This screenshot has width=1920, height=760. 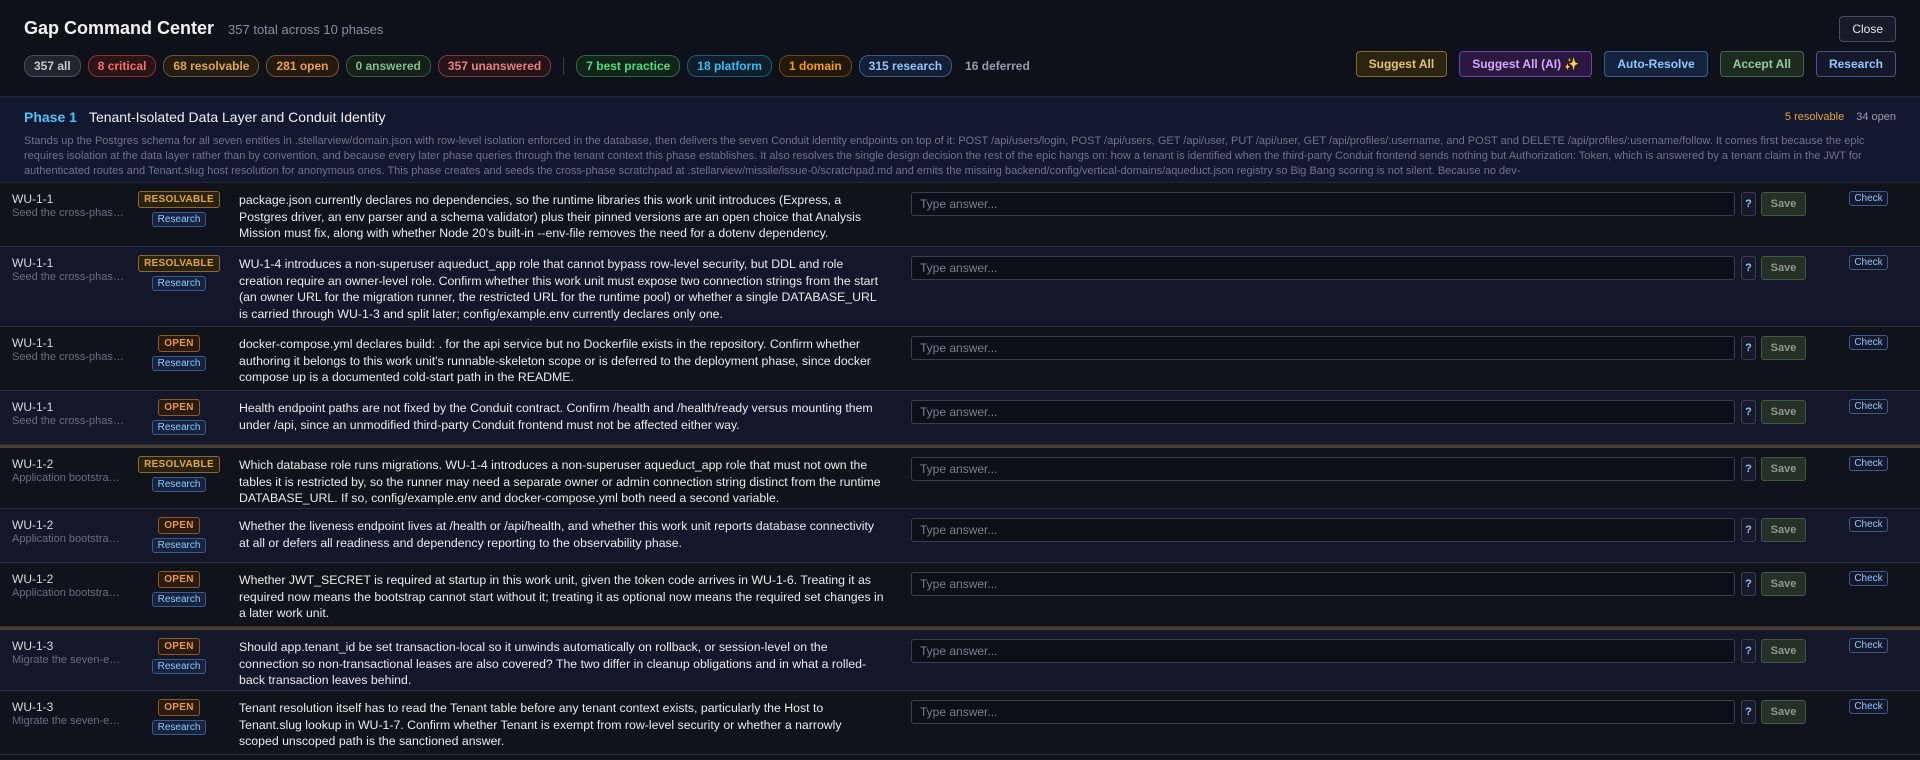 I want to click on work-unit-id: WU-1-3, so click(x=33, y=707).